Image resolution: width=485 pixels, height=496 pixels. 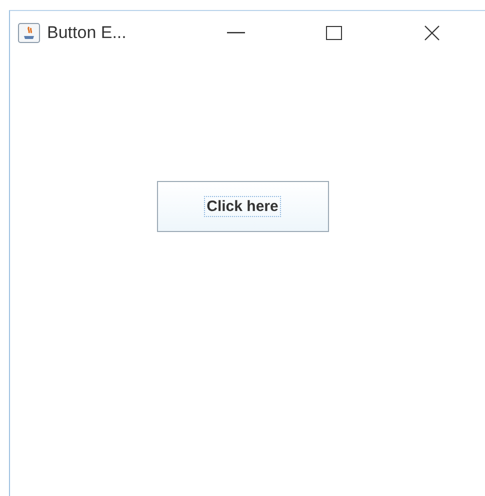 What do you see at coordinates (334, 33) in the screenshot?
I see `maximize-icon` at bounding box center [334, 33].